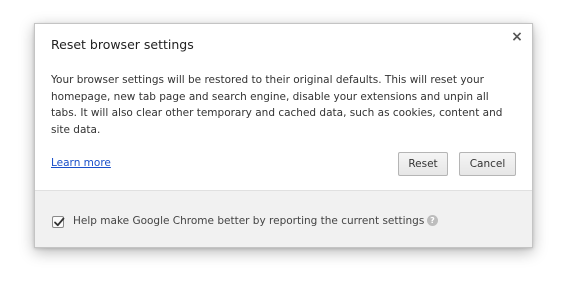 Image resolution: width=577 pixels, height=283 pixels. I want to click on cancel-button: Cancel, so click(487, 164).